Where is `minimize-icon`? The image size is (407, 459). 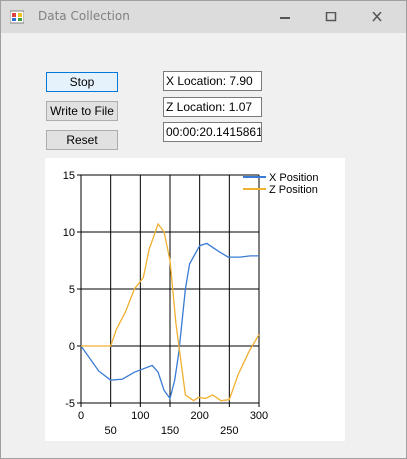 minimize-icon is located at coordinates (285, 18).